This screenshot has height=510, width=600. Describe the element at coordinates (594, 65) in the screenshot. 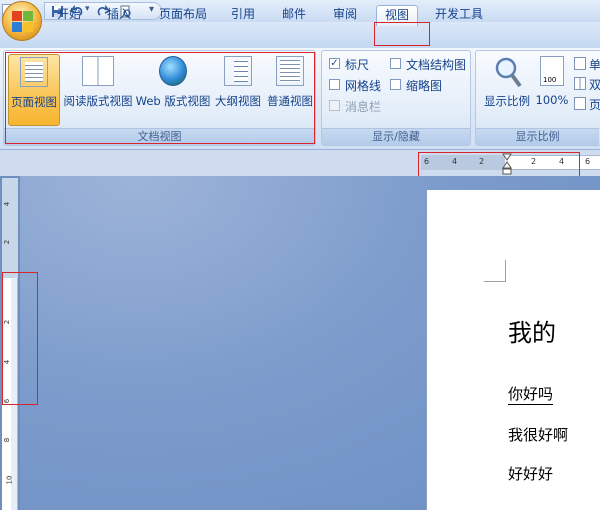

I see `one-page-label: 单` at that location.